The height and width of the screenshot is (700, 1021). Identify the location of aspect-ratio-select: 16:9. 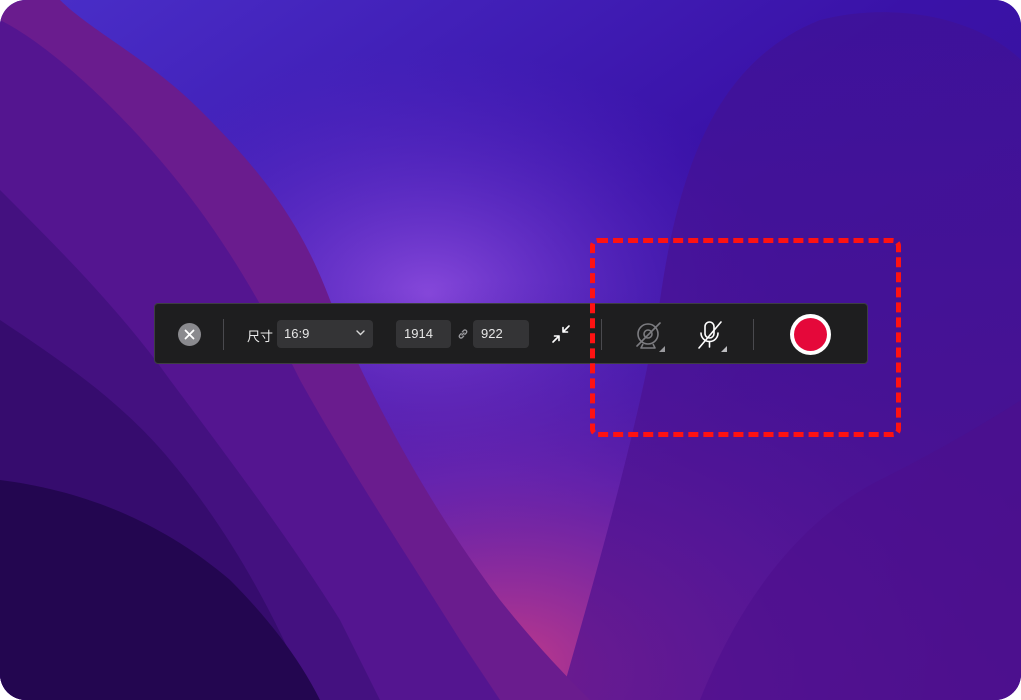
(325, 334).